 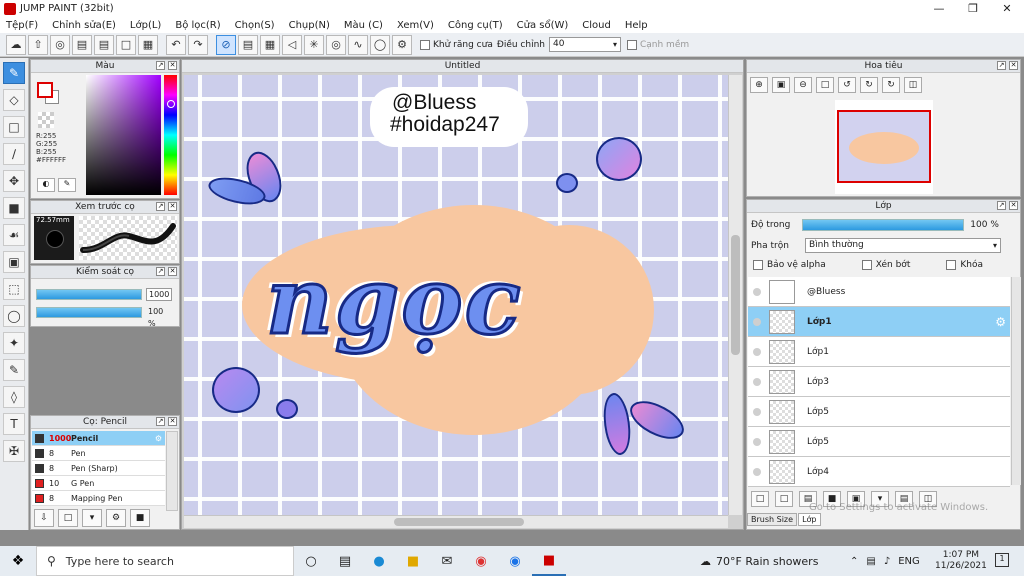 What do you see at coordinates (98, 453) in the screenshot?
I see `brush-item-pen: 8 Pen` at bounding box center [98, 453].